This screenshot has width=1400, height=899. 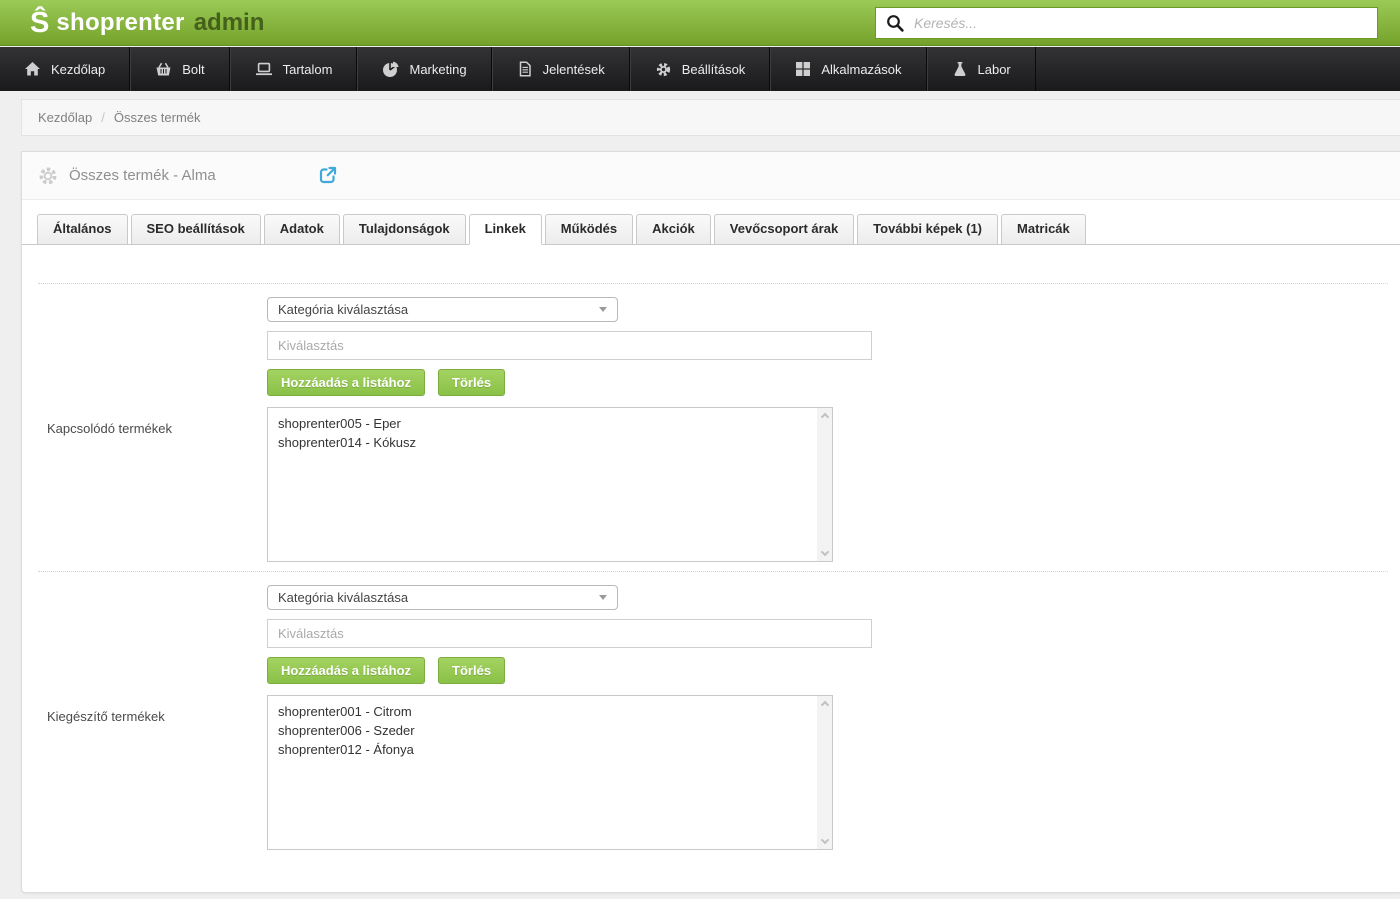 What do you see at coordinates (569, 345) in the screenshot?
I see `related-product-search-input` at bounding box center [569, 345].